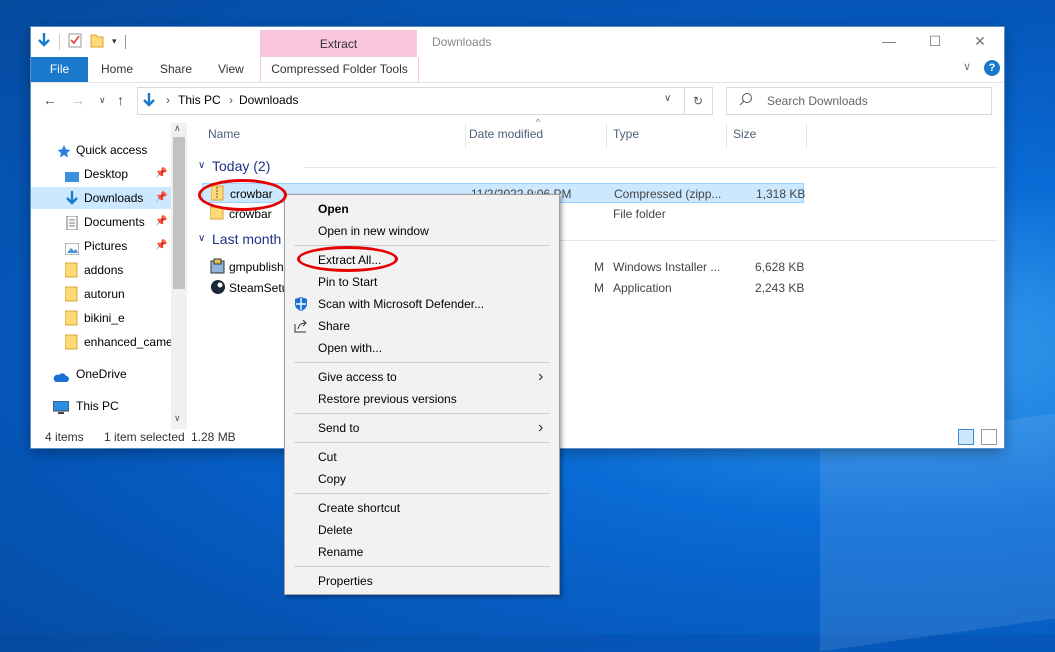 The image size is (1055, 652). Describe the element at coordinates (177, 128) in the screenshot. I see `scroll-up-icon: ∧` at that location.